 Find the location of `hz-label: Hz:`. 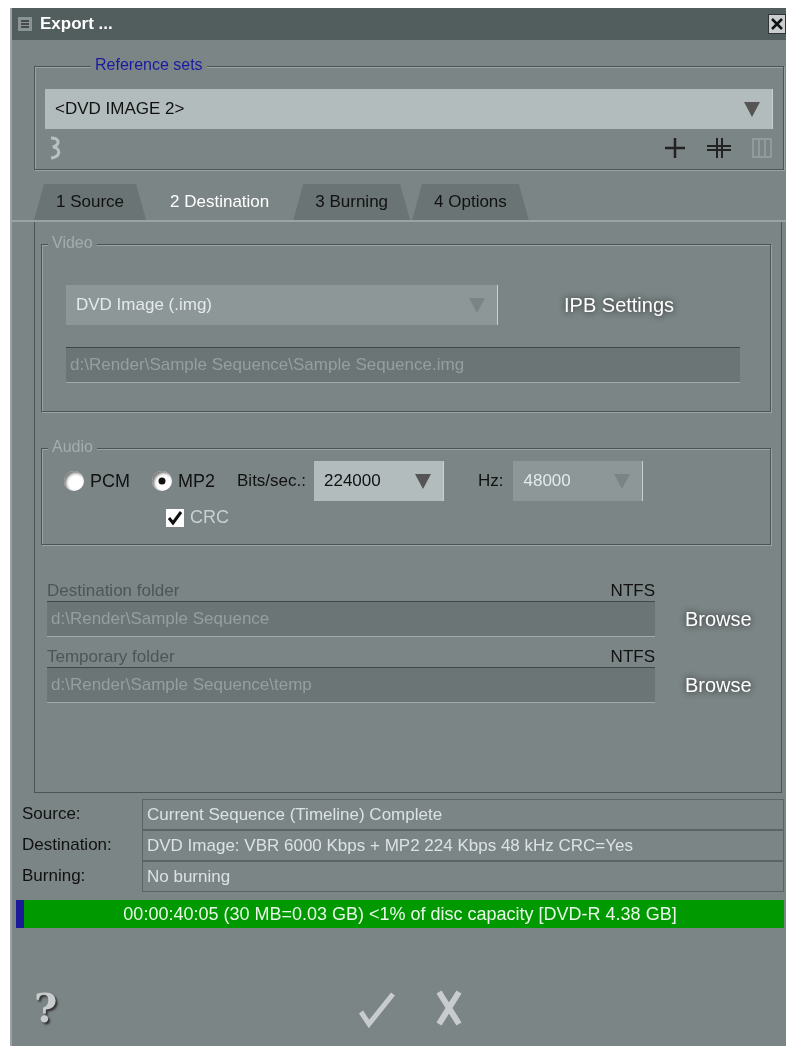

hz-label: Hz: is located at coordinates (491, 481).